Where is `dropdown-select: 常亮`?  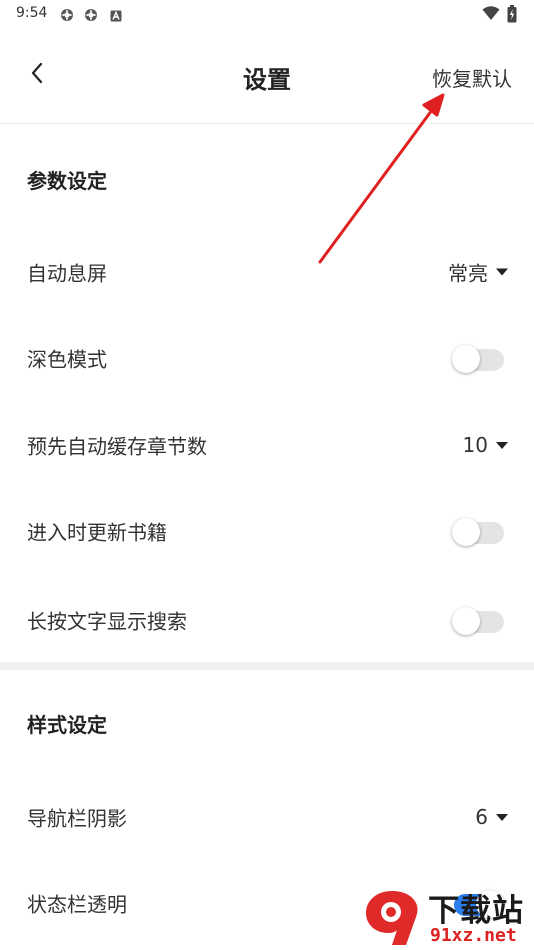 dropdown-select: 常亮 is located at coordinates (478, 272).